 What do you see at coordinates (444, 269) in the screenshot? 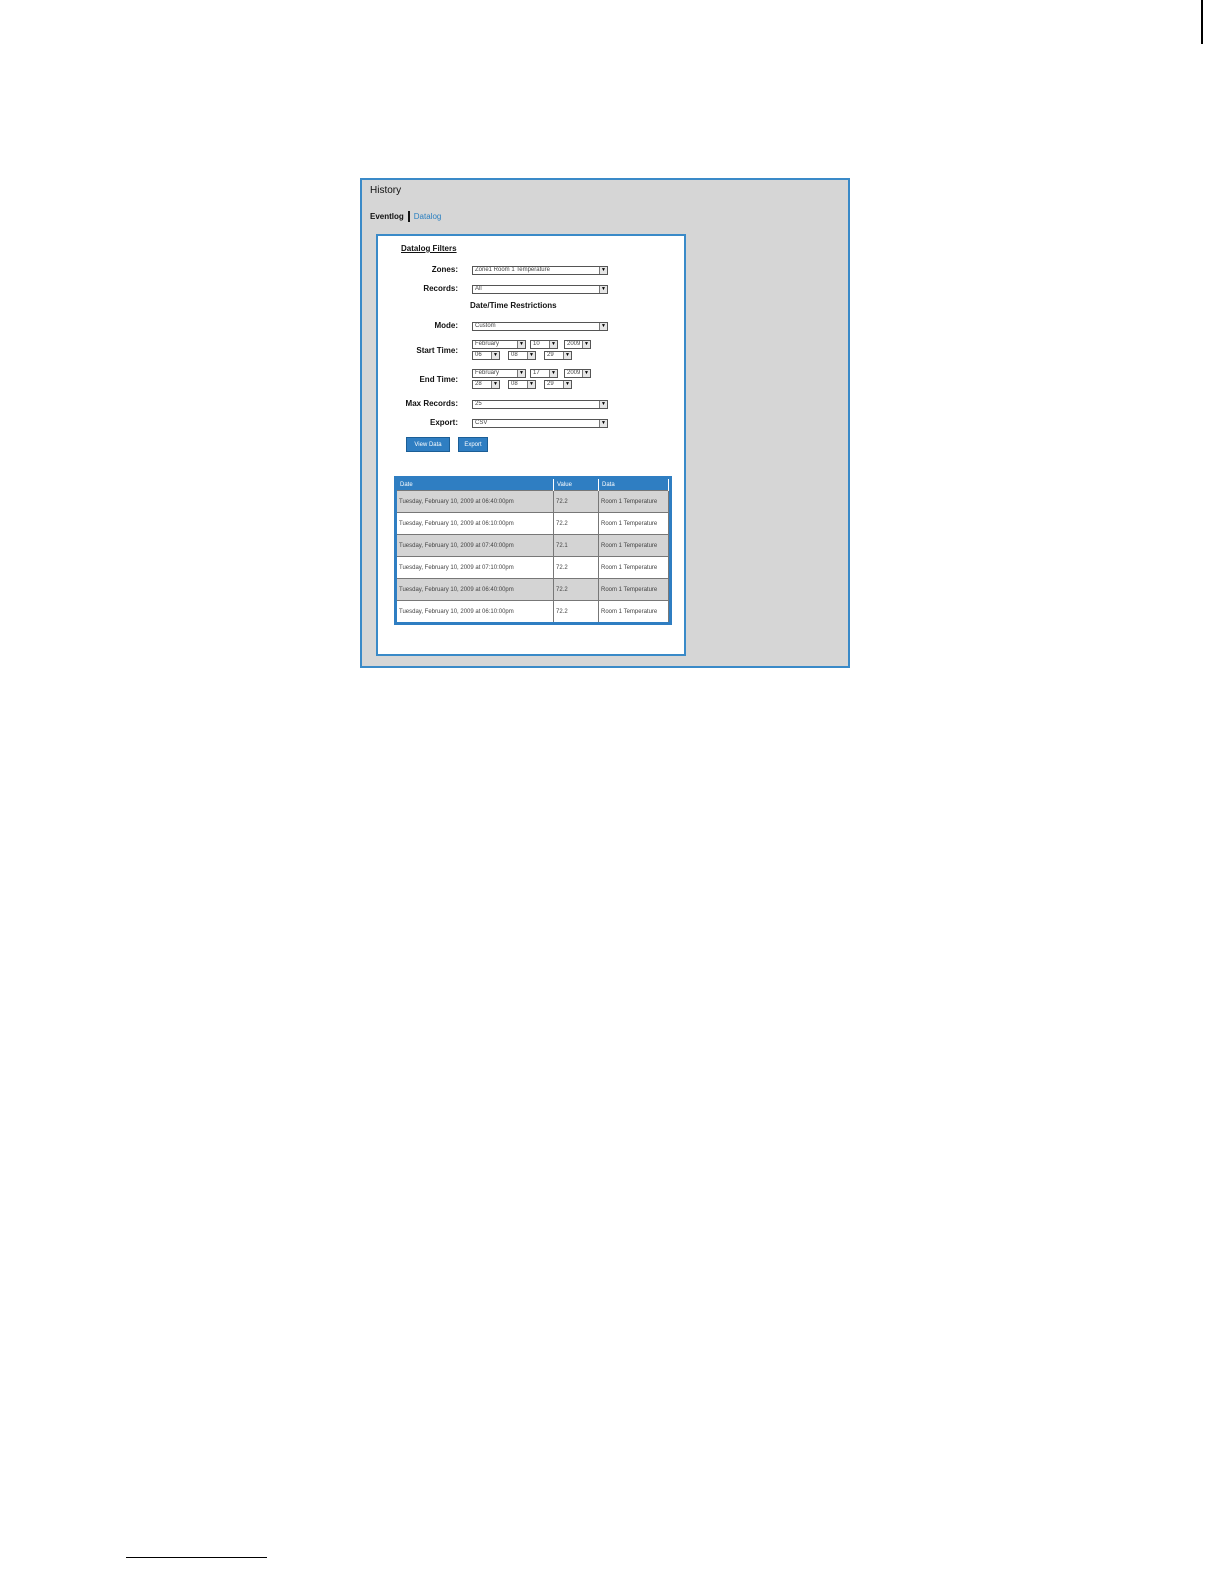
I see `zones-label: Zones:` at bounding box center [444, 269].